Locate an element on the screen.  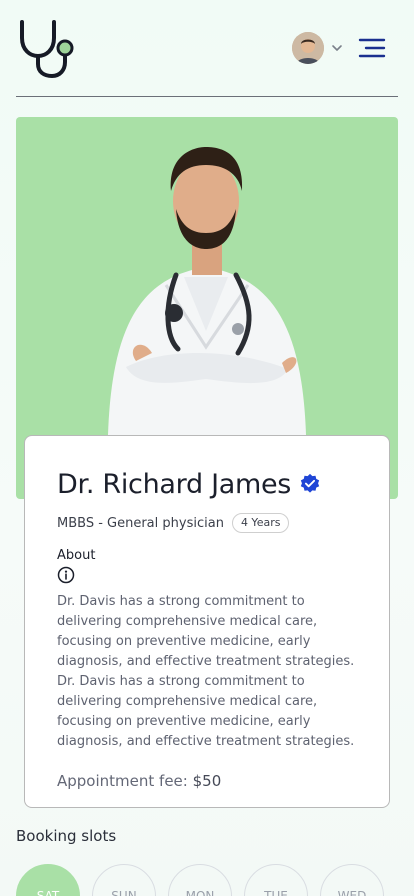
doctor-name-row: Dr. Richard James is located at coordinates (207, 484).